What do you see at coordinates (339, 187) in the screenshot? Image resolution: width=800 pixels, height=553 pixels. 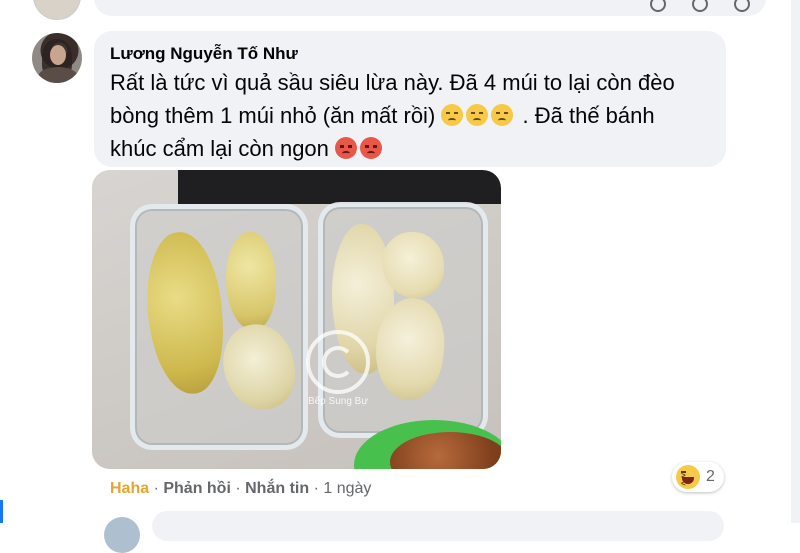 I see `photo-background-dark` at bounding box center [339, 187].